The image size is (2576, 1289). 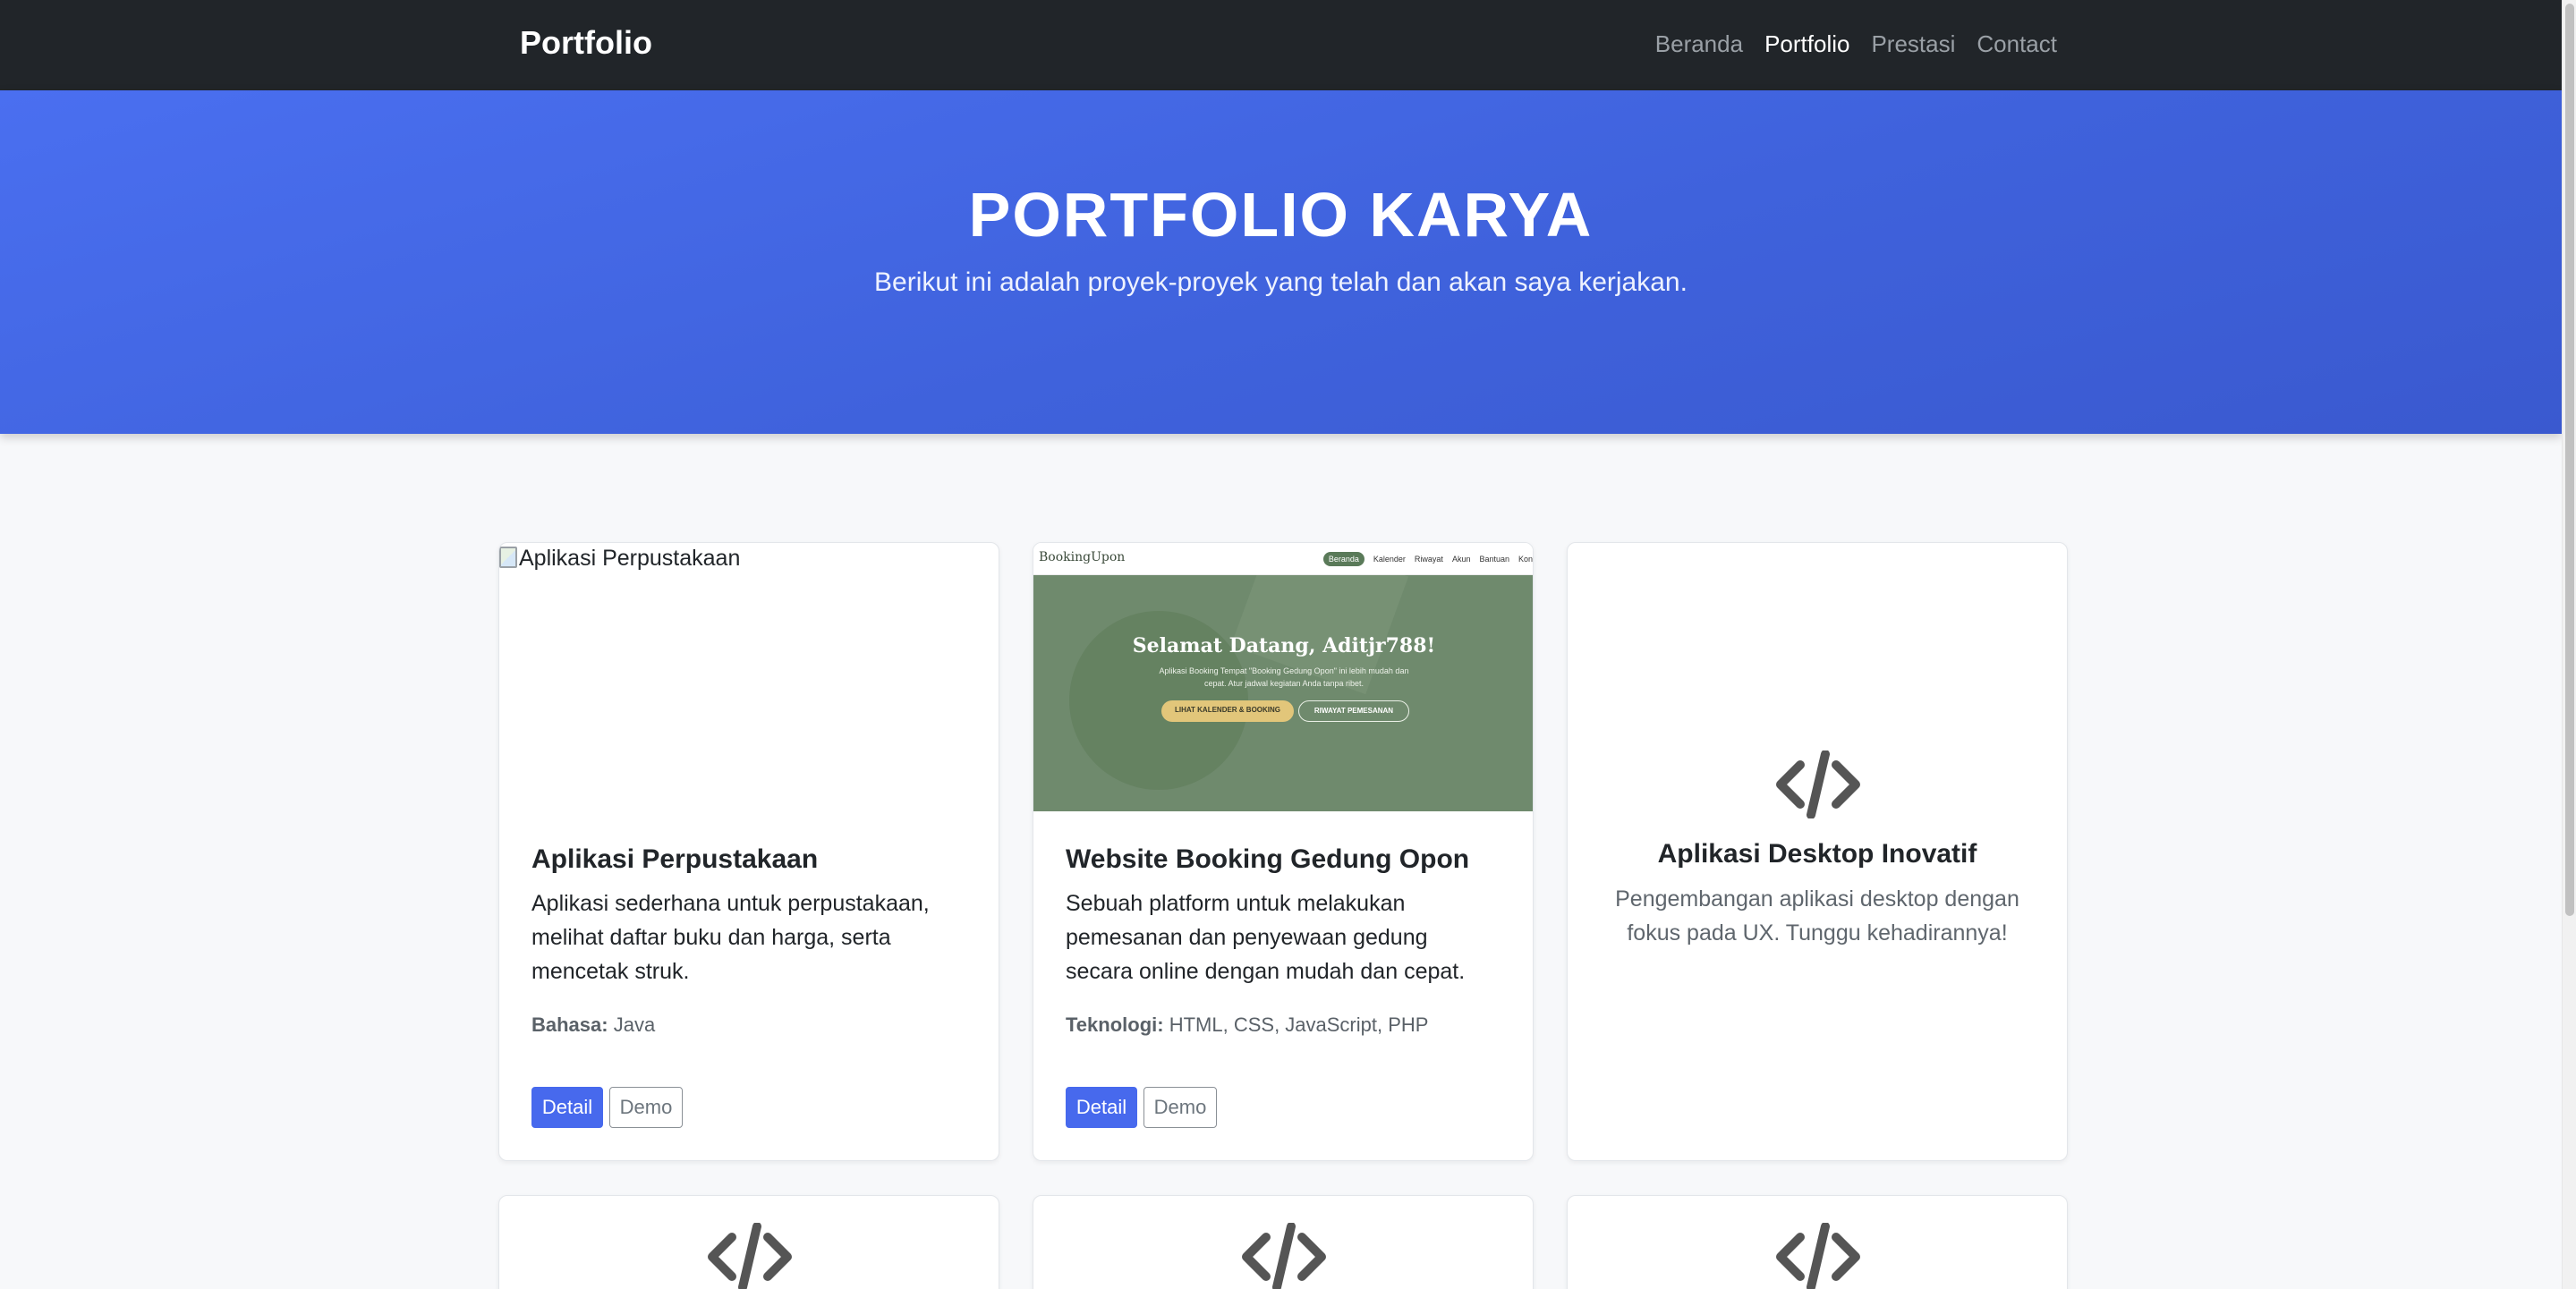 I want to click on card-title: Aplikasi Desktop Inovatif, so click(x=1817, y=854).